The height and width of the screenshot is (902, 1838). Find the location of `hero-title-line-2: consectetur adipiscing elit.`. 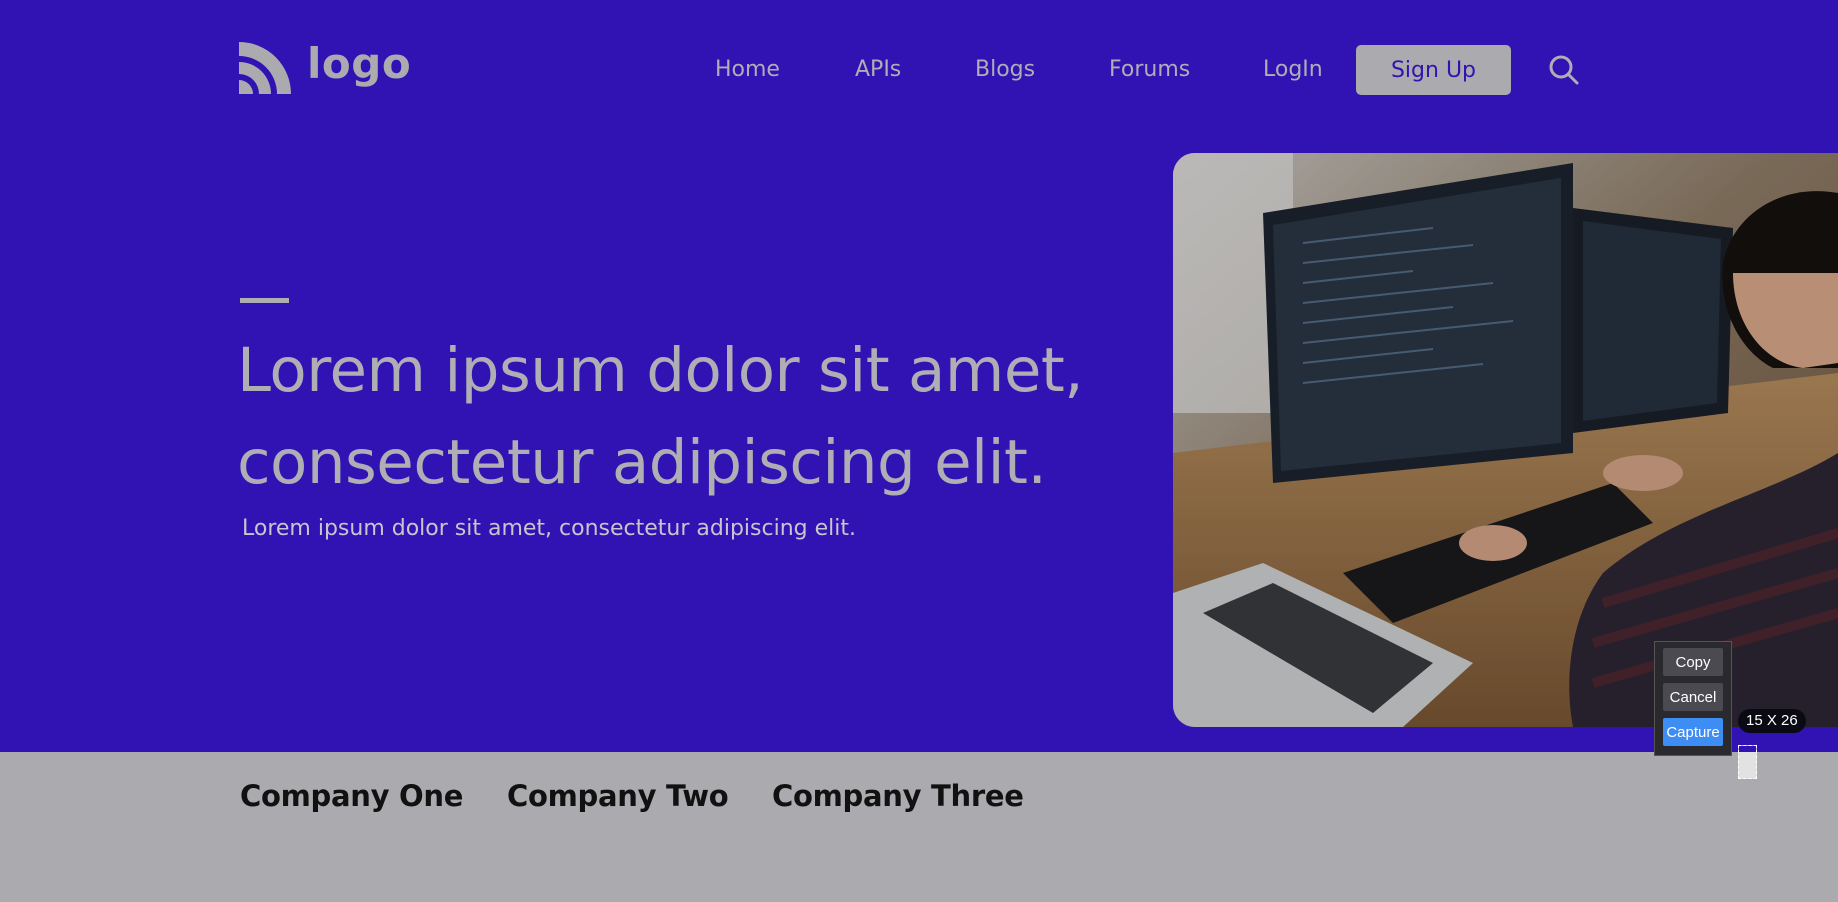

hero-title-line-2: consectetur adipiscing elit. is located at coordinates (642, 462).